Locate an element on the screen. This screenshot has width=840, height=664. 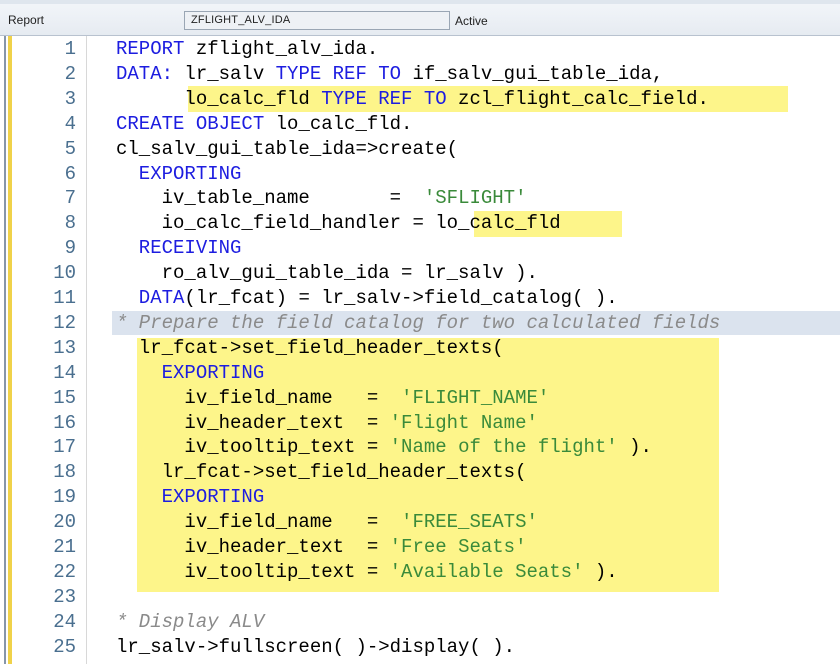
code-line: 14 EXPORTING is located at coordinates (420, 373).